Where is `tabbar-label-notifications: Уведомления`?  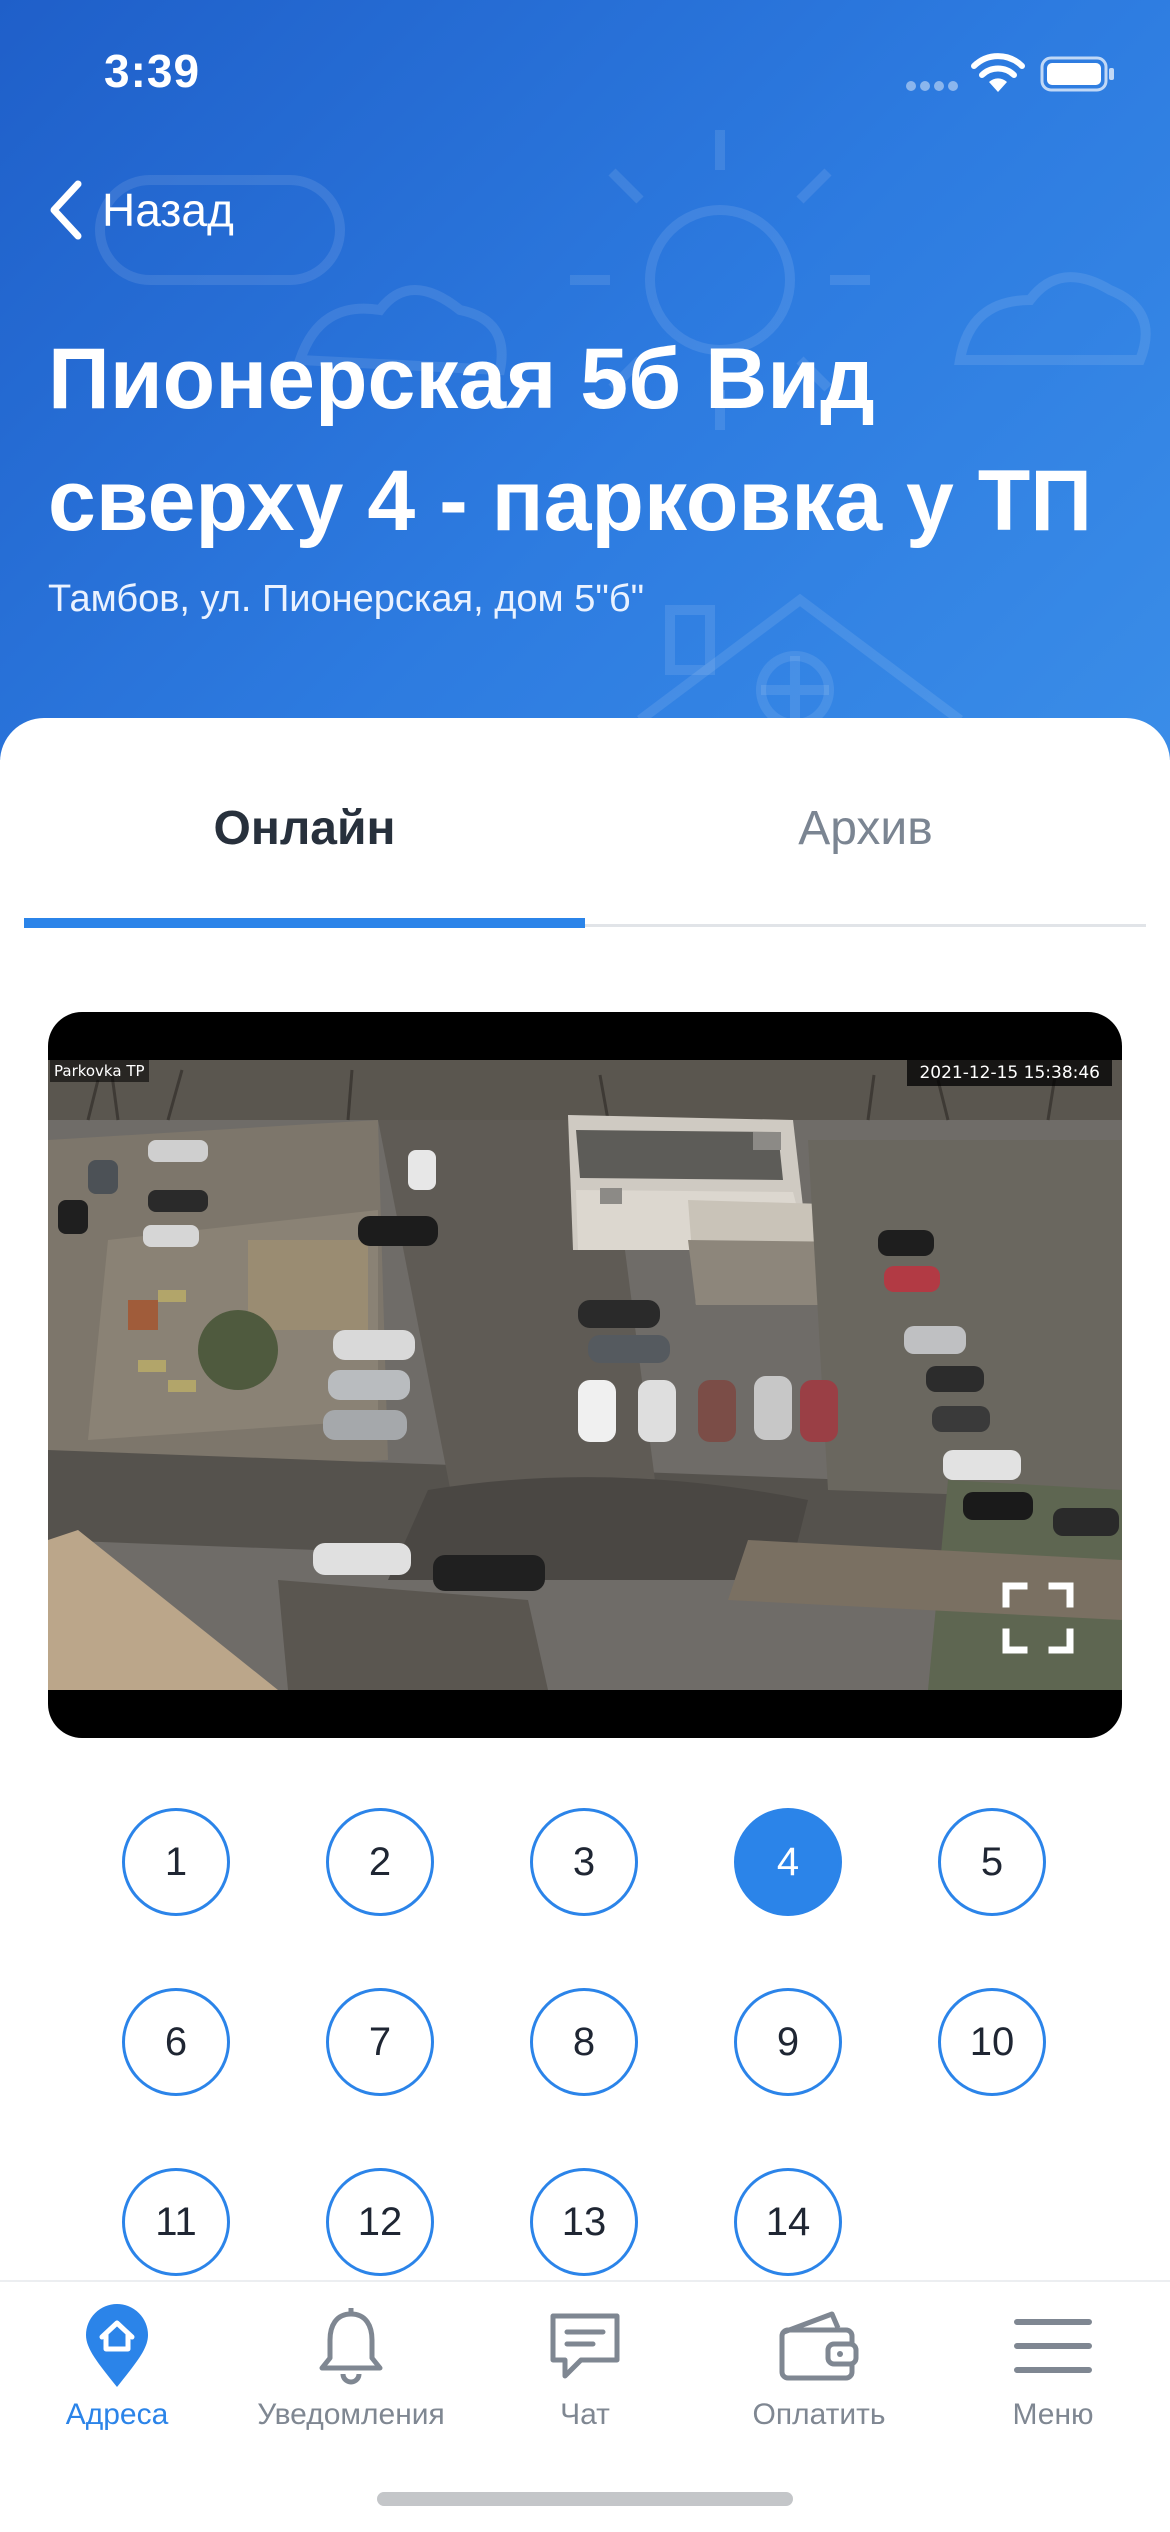
tabbar-label-notifications: Уведомления is located at coordinates (351, 2414).